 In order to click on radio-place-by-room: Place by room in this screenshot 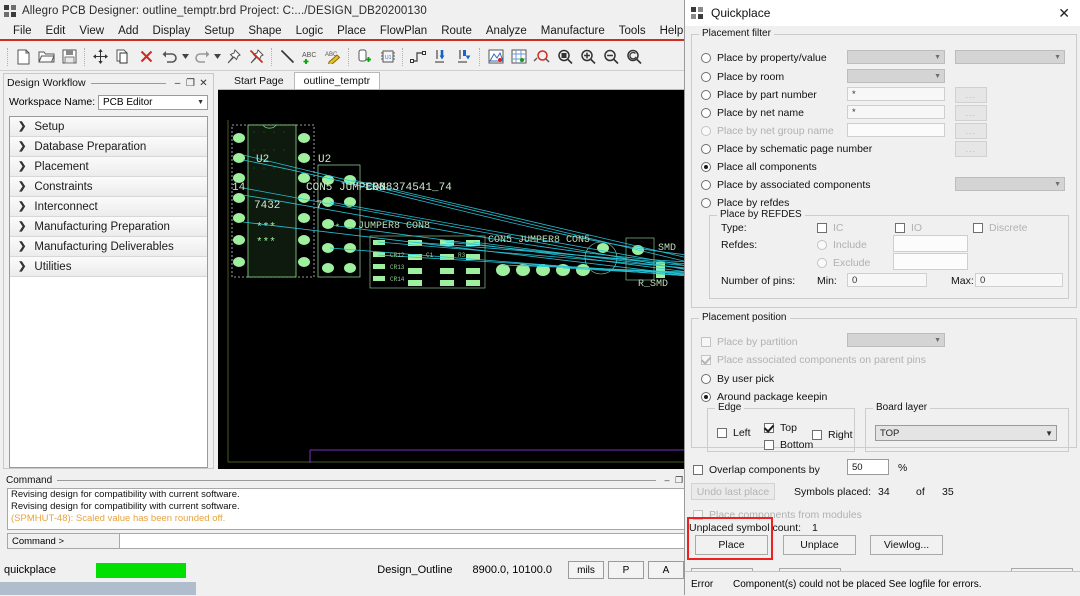, I will do `click(742, 77)`.